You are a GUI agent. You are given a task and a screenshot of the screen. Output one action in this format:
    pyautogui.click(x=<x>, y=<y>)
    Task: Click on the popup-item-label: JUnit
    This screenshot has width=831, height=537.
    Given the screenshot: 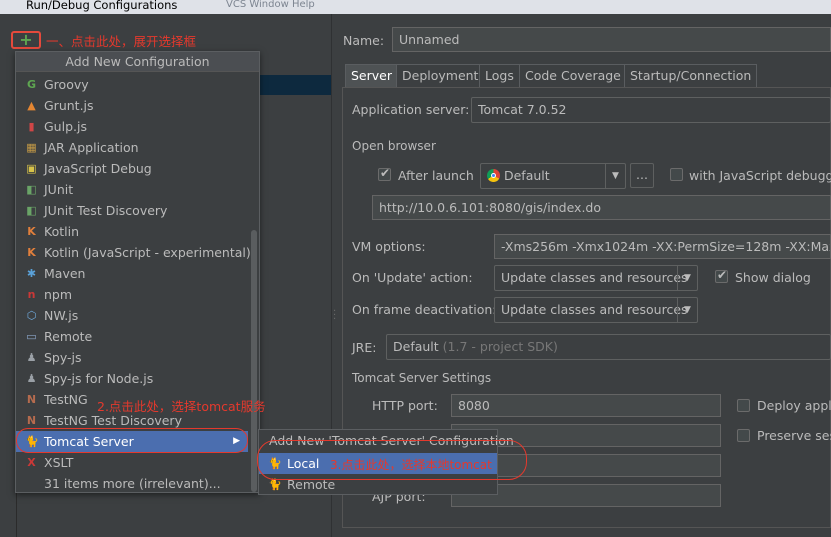 What is the action you would take?
    pyautogui.click(x=59, y=189)
    